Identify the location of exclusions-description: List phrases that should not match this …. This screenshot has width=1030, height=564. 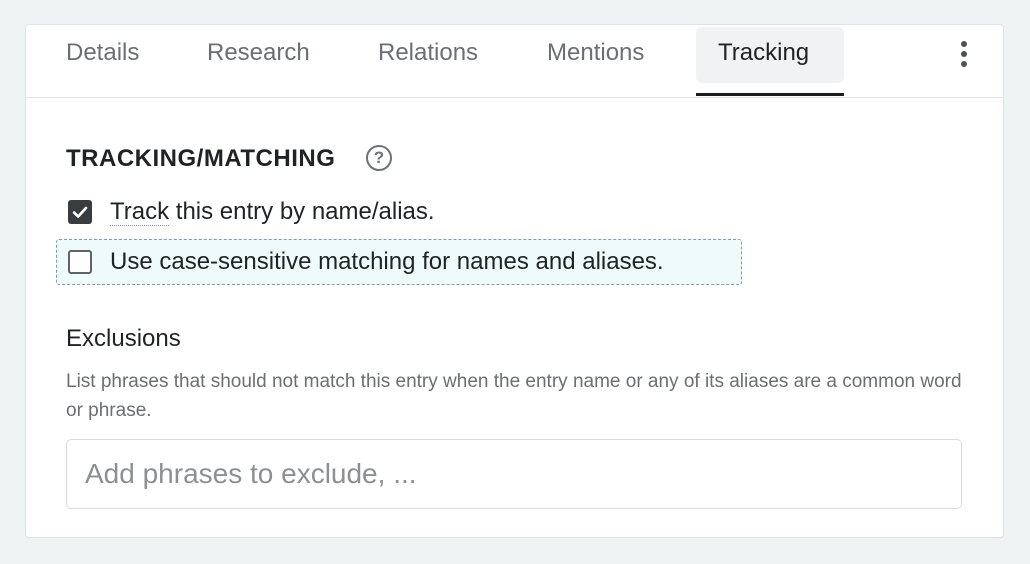
(514, 396).